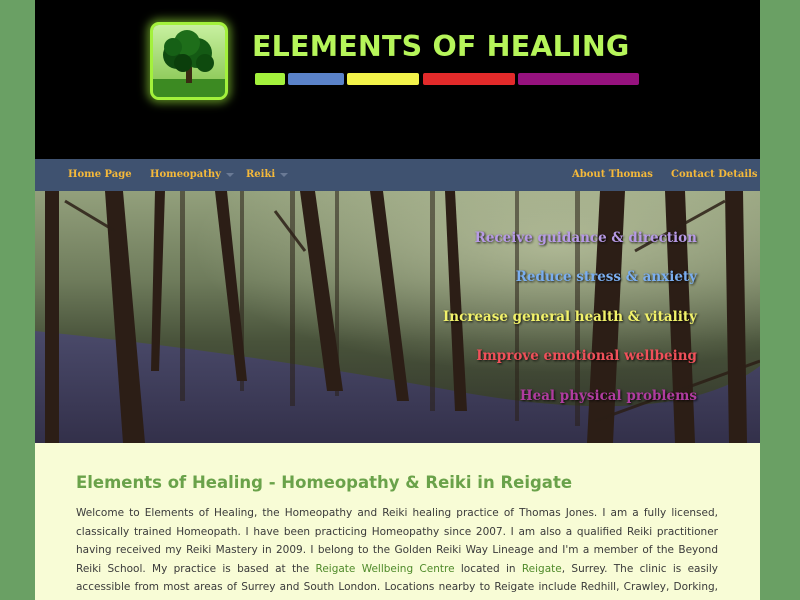 The image size is (800, 600). Describe the element at coordinates (189, 61) in the screenshot. I see `tree-icon` at that location.